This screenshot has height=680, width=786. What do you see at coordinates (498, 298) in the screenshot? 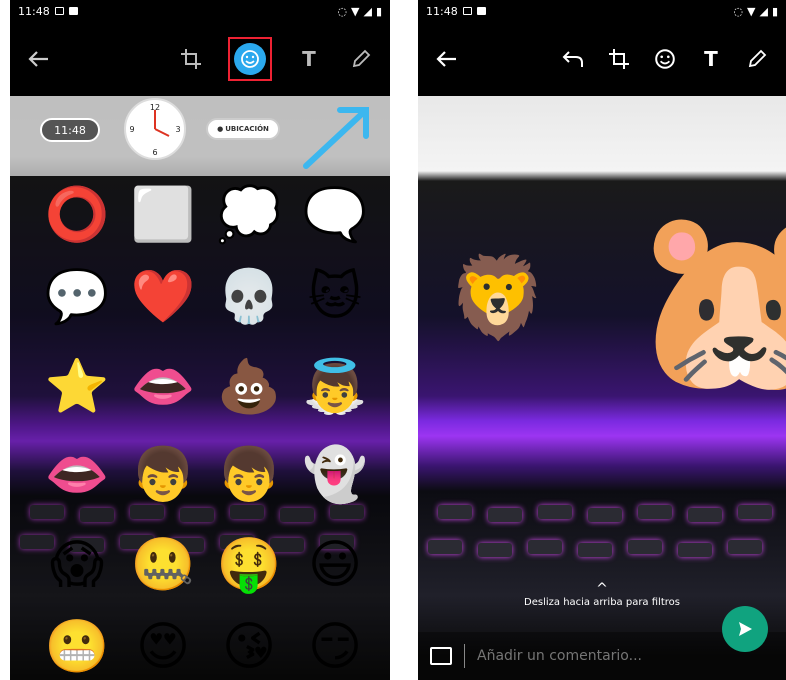
I see `lion-sticker: 🦁` at bounding box center [498, 298].